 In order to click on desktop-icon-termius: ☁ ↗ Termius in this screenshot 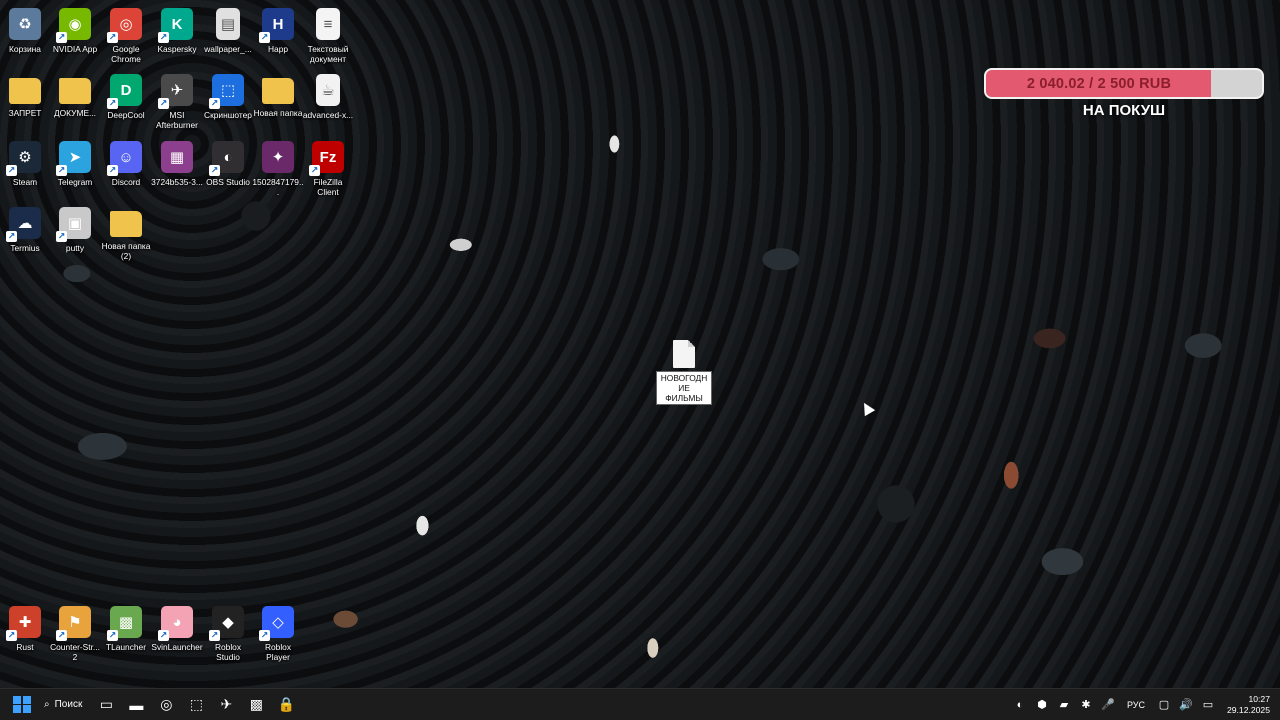, I will do `click(25, 230)`.